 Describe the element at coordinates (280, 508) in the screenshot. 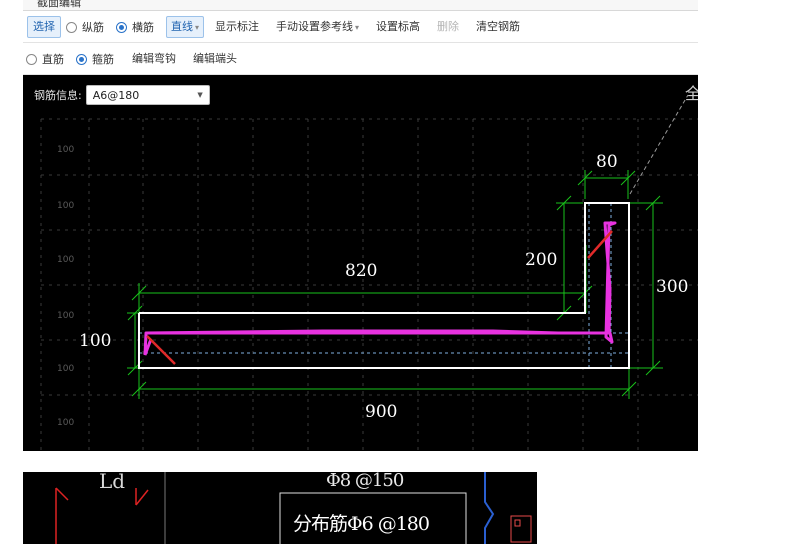

I see `cad-drawing-preview: Ld Φ8 @150 分布筋Φ6 @180` at that location.